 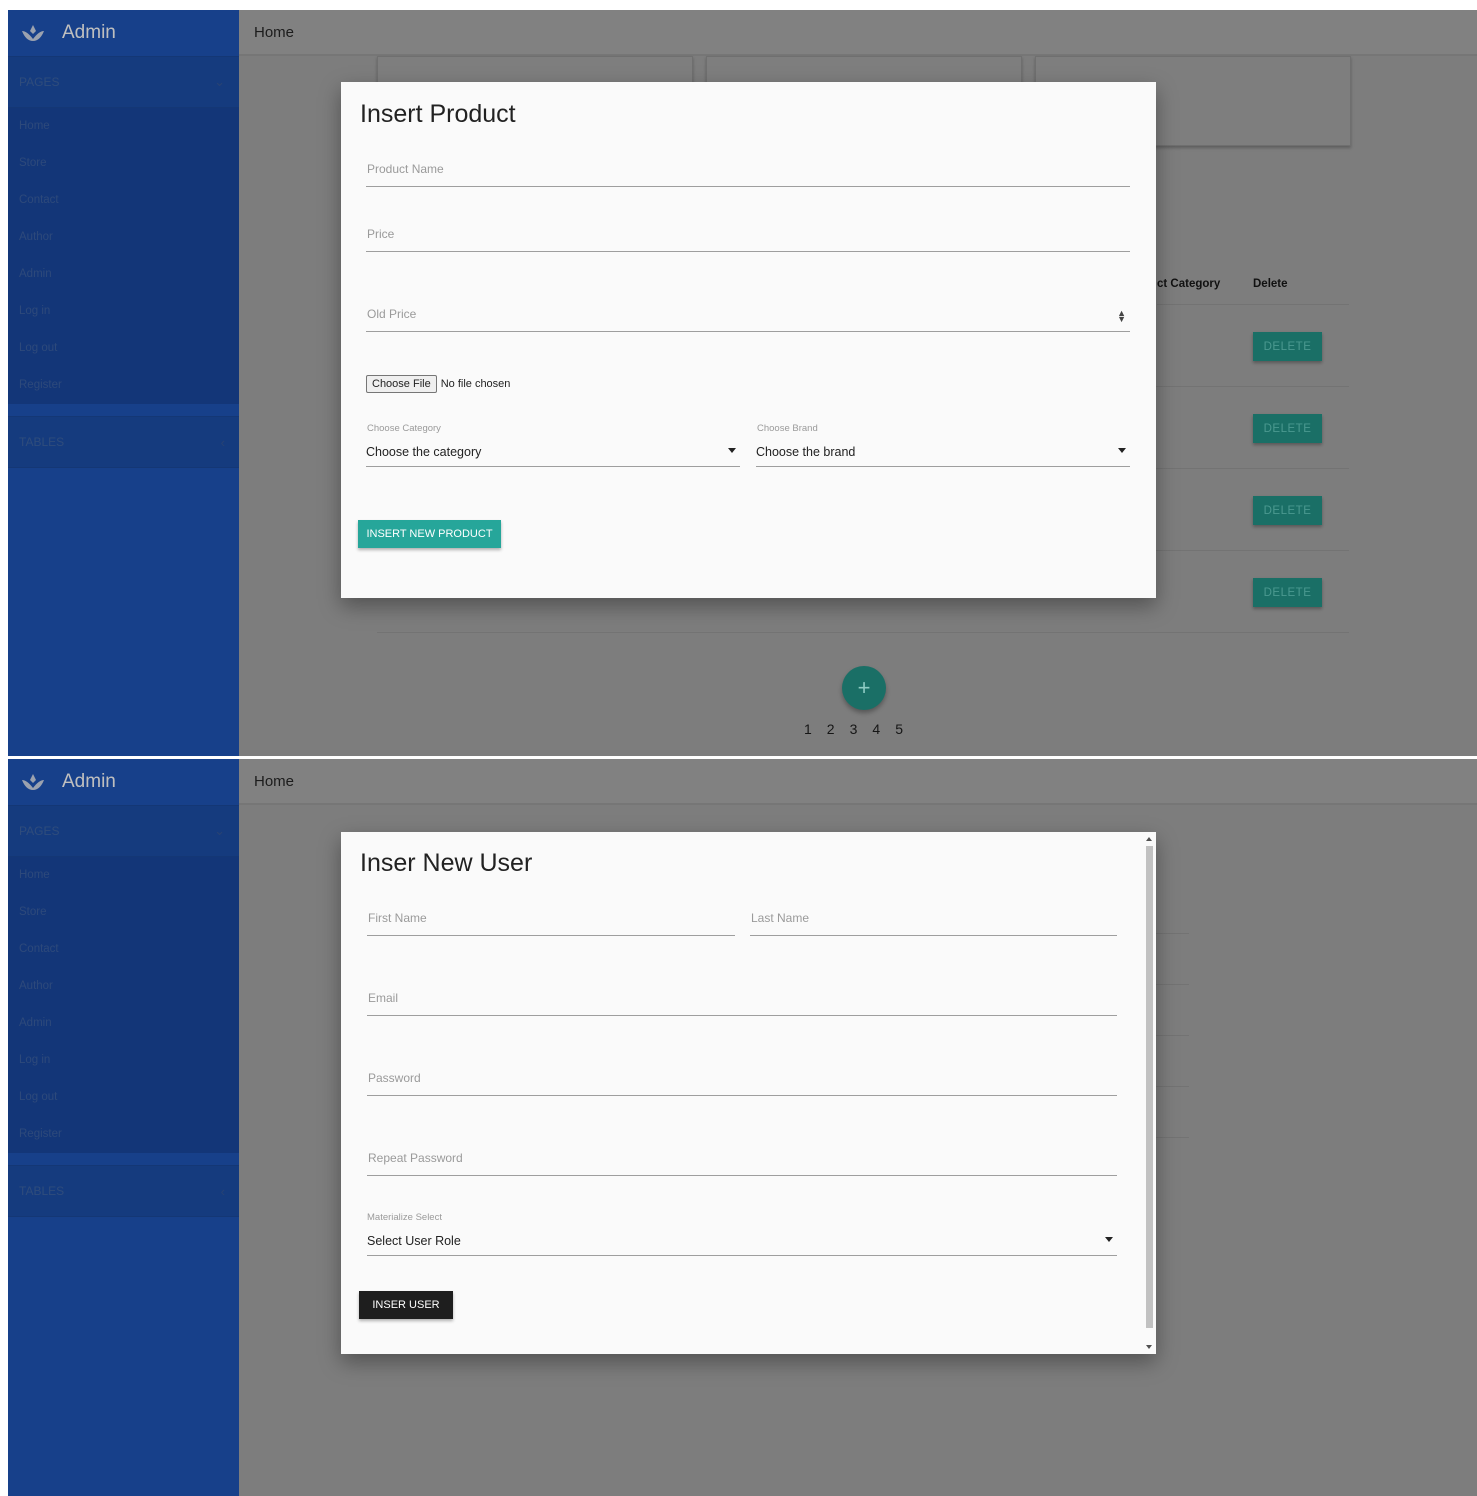 I want to click on page-link: 4, so click(x=876, y=729).